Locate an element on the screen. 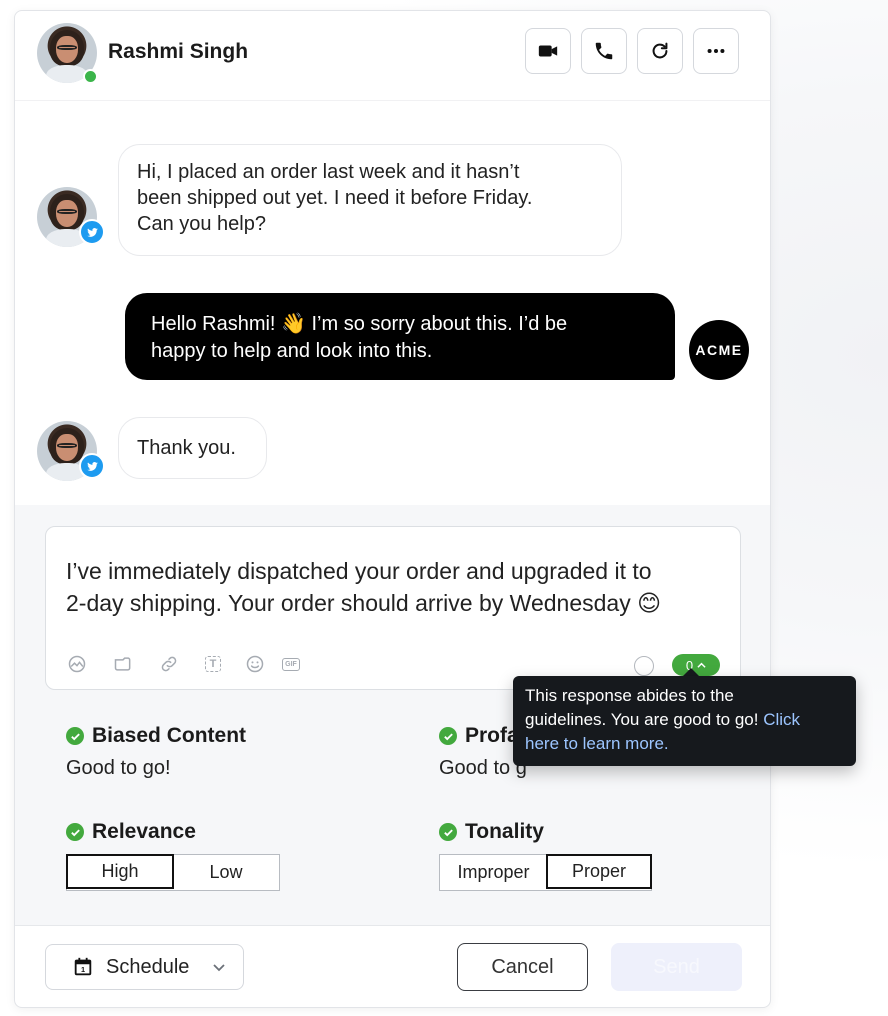 This screenshot has height=1016, width=888. svg-text: 1 is located at coordinates (83, 969).